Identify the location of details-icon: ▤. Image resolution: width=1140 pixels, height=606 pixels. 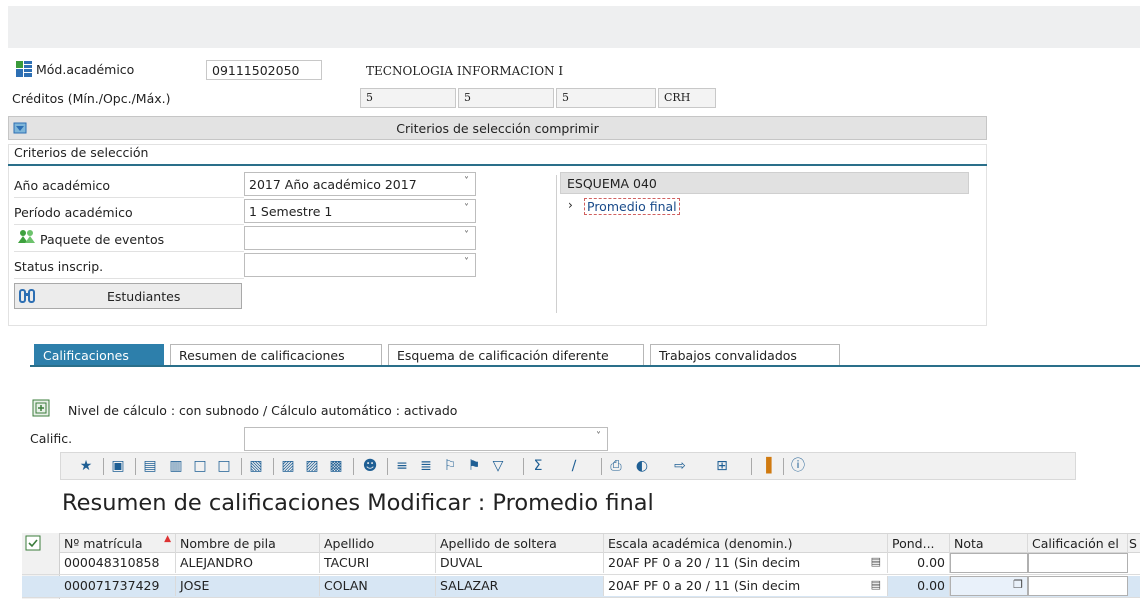
(150, 466).